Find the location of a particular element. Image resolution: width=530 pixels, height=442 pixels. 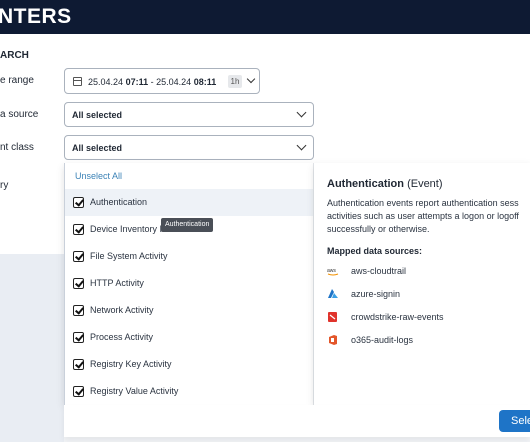

option-label: Registry Key Activity is located at coordinates (131, 364).